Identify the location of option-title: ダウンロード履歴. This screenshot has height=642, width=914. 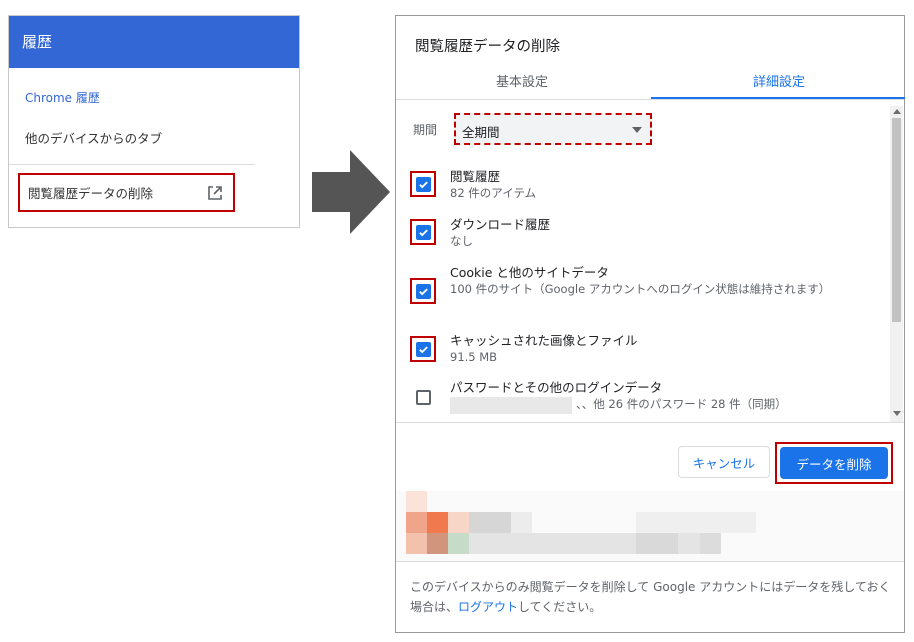
(500, 224).